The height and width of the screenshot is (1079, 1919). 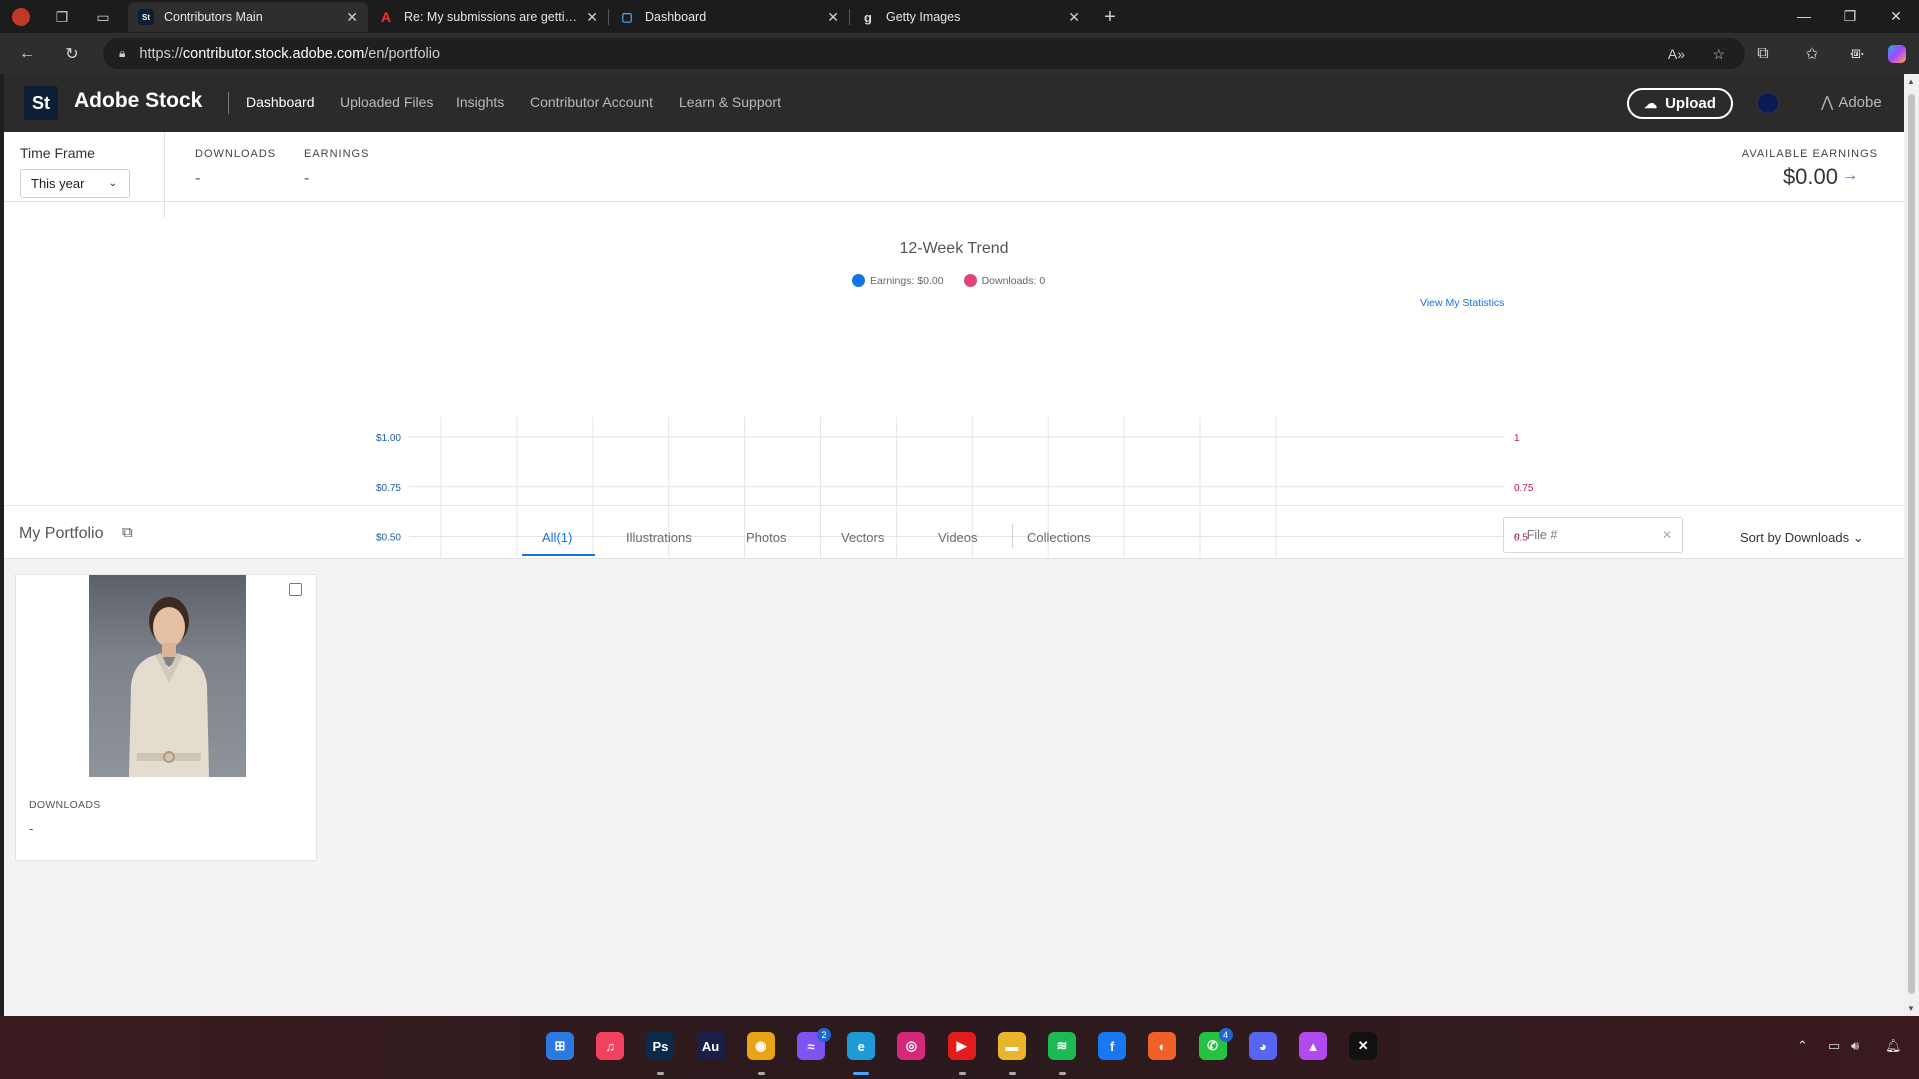 What do you see at coordinates (1802, 1046) in the screenshot?
I see `chevron-up-icon: ⌃` at bounding box center [1802, 1046].